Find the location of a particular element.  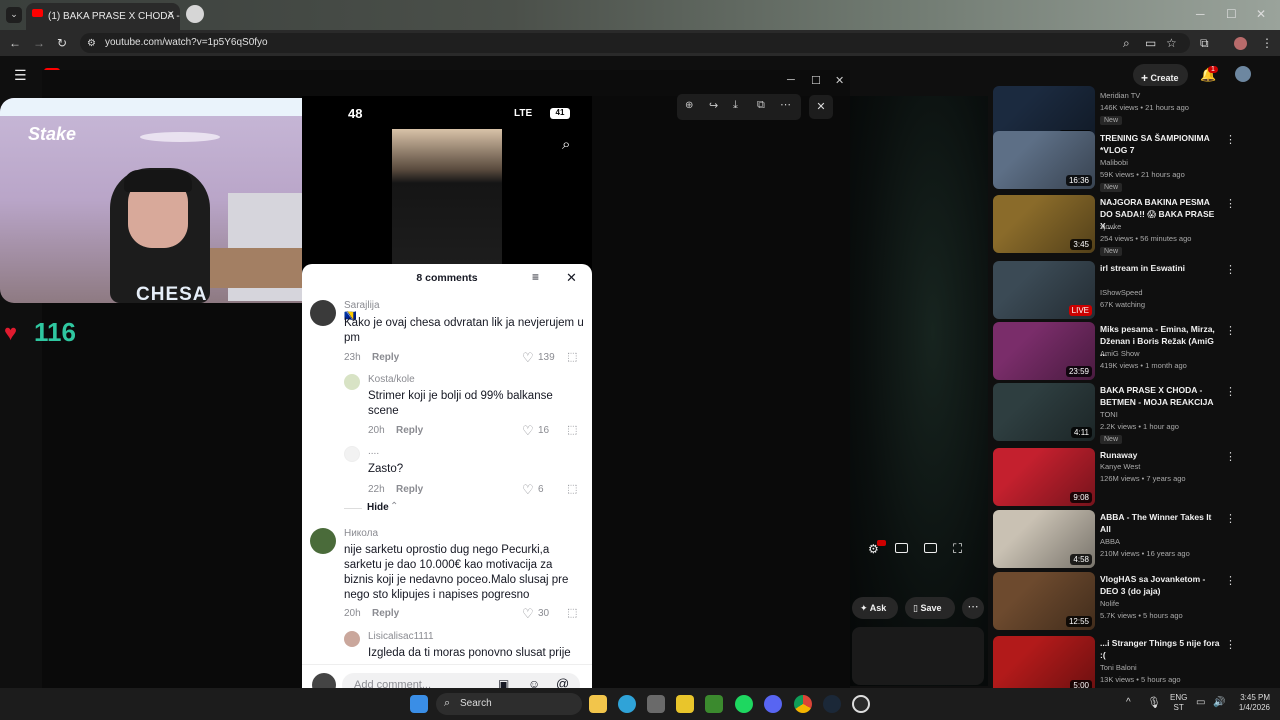

zoom-icon: ⌕ is located at coordinates (1126, 43).